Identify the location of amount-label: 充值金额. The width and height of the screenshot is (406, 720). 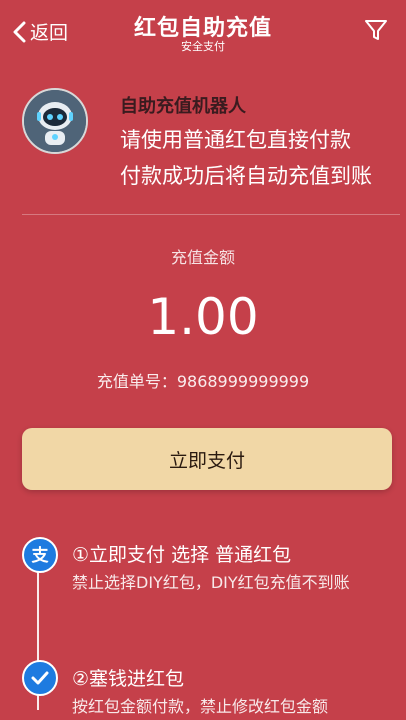
(202, 257).